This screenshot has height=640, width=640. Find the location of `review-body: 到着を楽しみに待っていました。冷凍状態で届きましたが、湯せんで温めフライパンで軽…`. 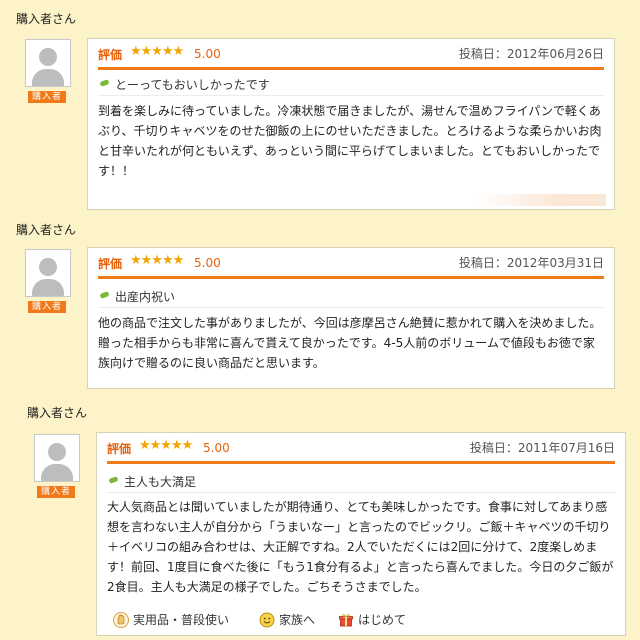

review-body: 到着を楽しみに待っていました。冷凍状態で届きましたが、湯せんで温めフライパンで軽… is located at coordinates (350, 141).